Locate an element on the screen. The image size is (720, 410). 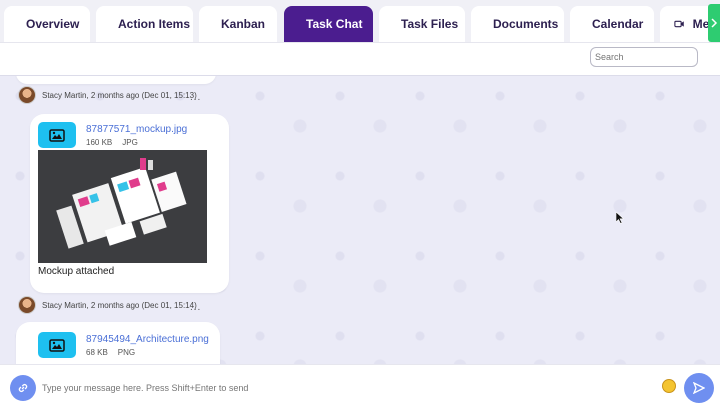
tab-task-chat: Task Chat is located at coordinates (328, 24).